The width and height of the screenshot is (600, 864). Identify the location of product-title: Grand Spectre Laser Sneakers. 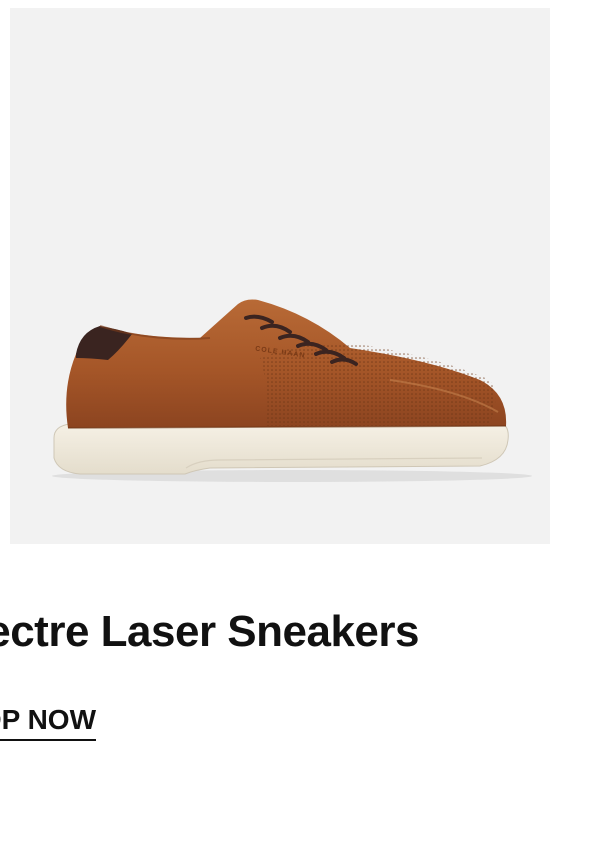
(209, 632).